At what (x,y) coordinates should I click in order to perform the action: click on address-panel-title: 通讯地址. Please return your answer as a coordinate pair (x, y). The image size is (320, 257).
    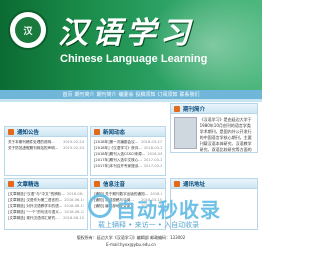
    Looking at the image, I should click on (194, 184).